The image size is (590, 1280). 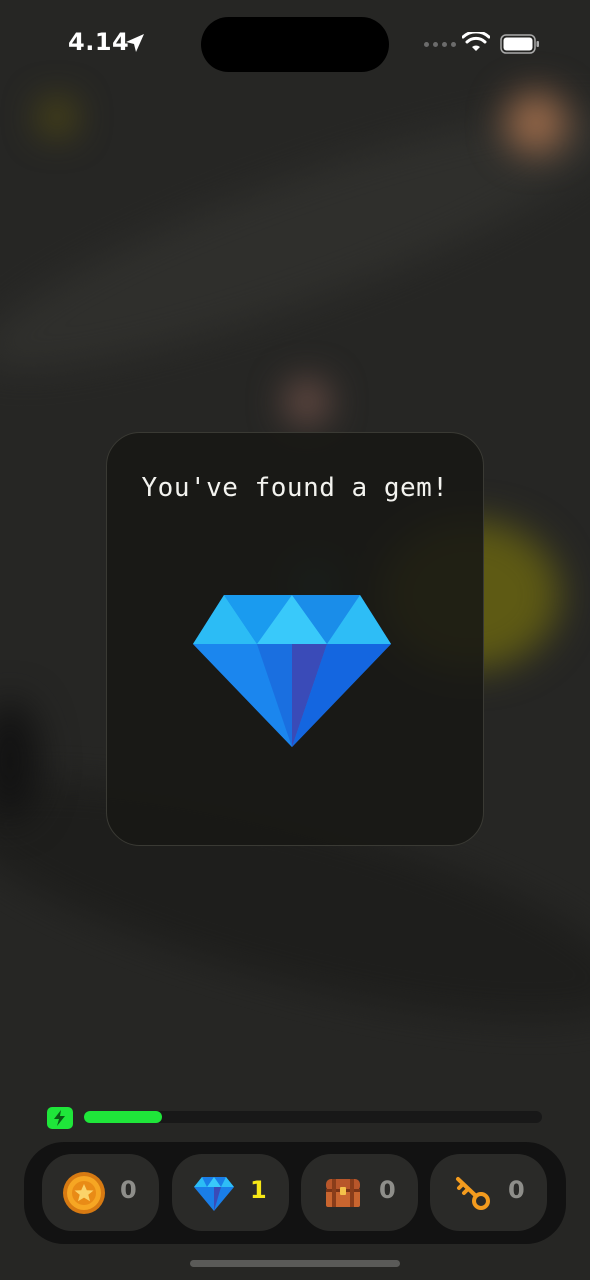 What do you see at coordinates (128, 1190) in the screenshot?
I see `coin-count: 0` at bounding box center [128, 1190].